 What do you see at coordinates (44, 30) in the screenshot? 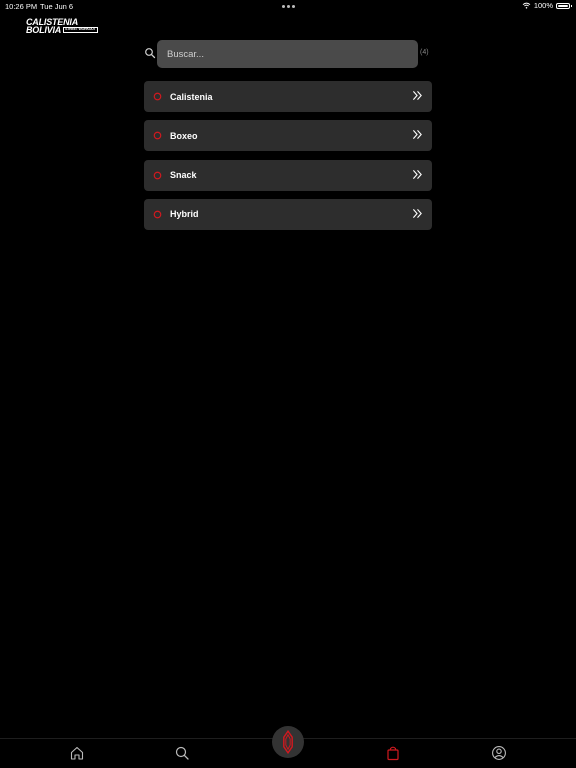
I see `logo-line2: BOLIVIA` at bounding box center [44, 30].